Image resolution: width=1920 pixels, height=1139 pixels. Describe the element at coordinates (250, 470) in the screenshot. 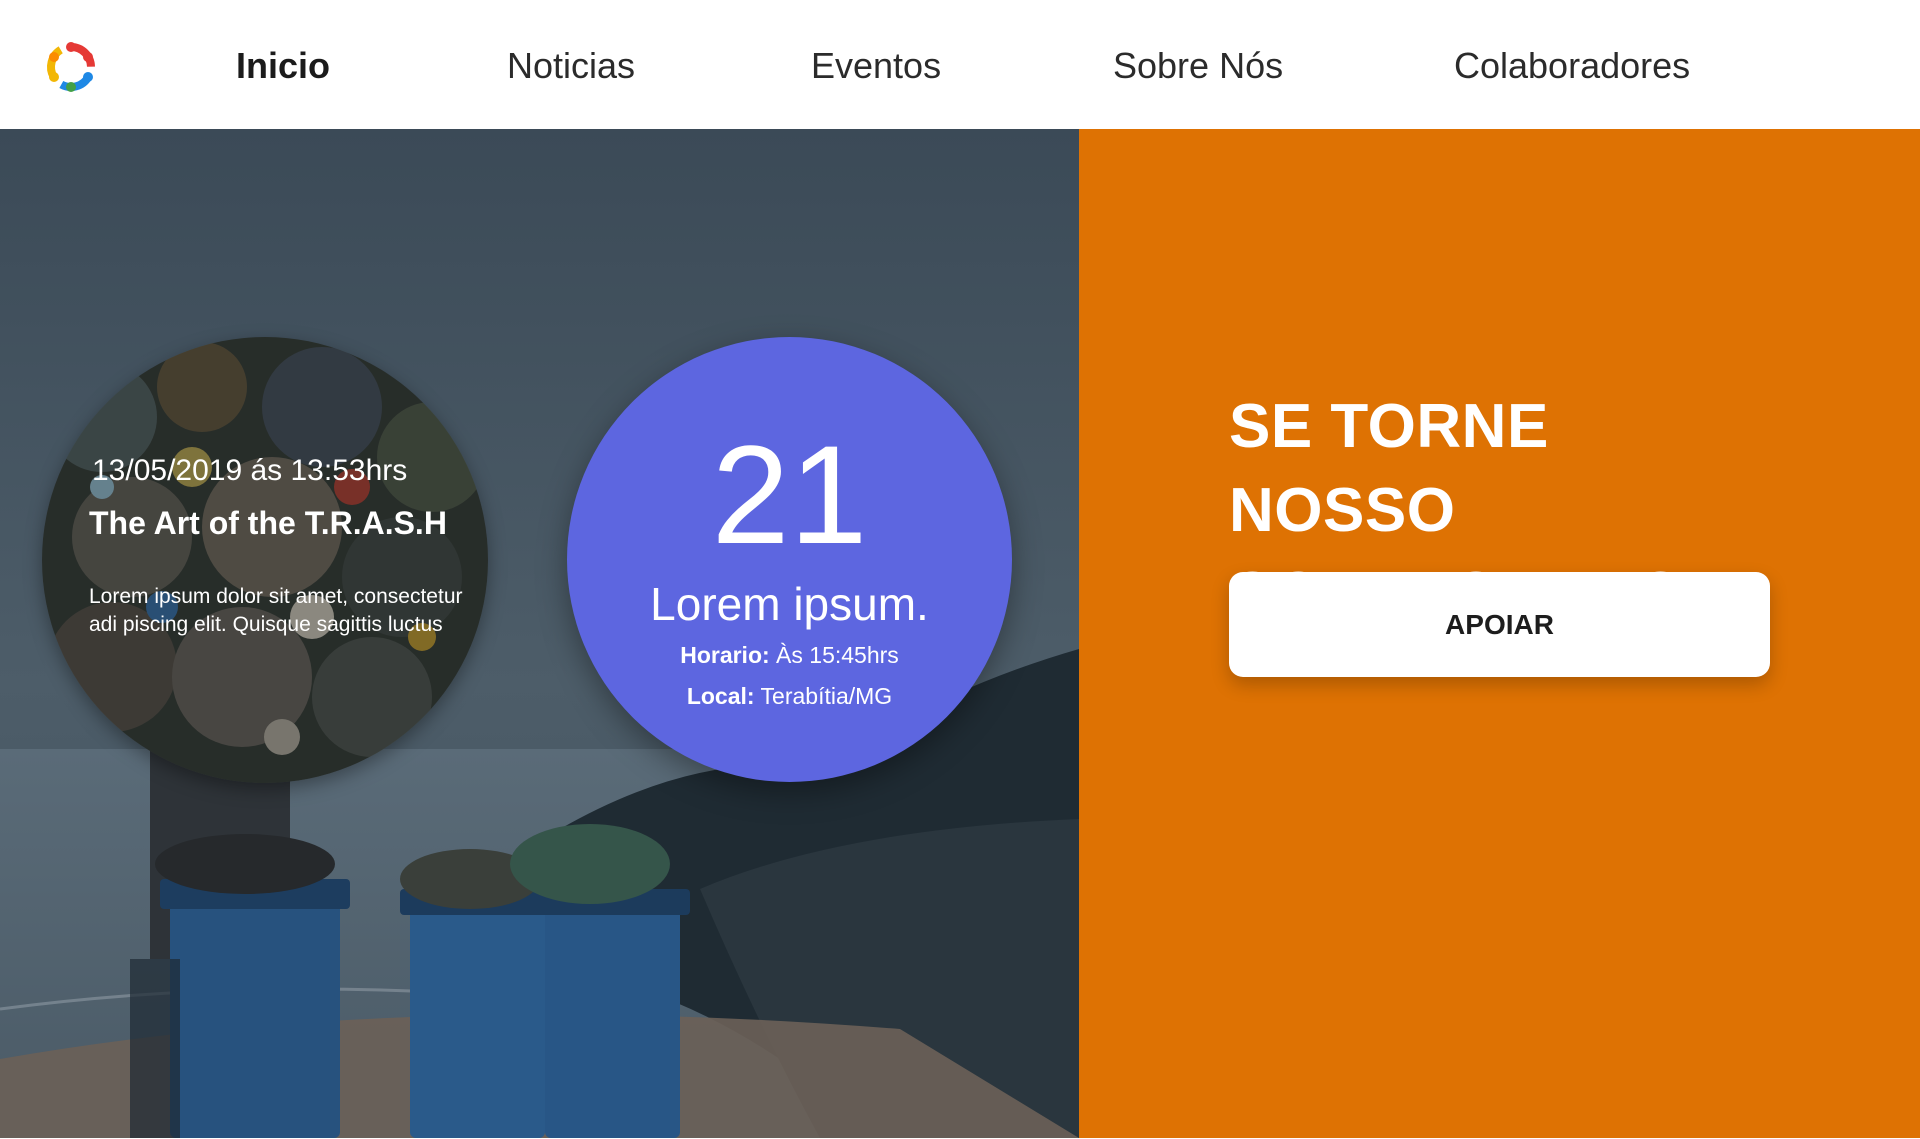

I see `event-date: 13/05/2019 ás 13:53hrs` at that location.